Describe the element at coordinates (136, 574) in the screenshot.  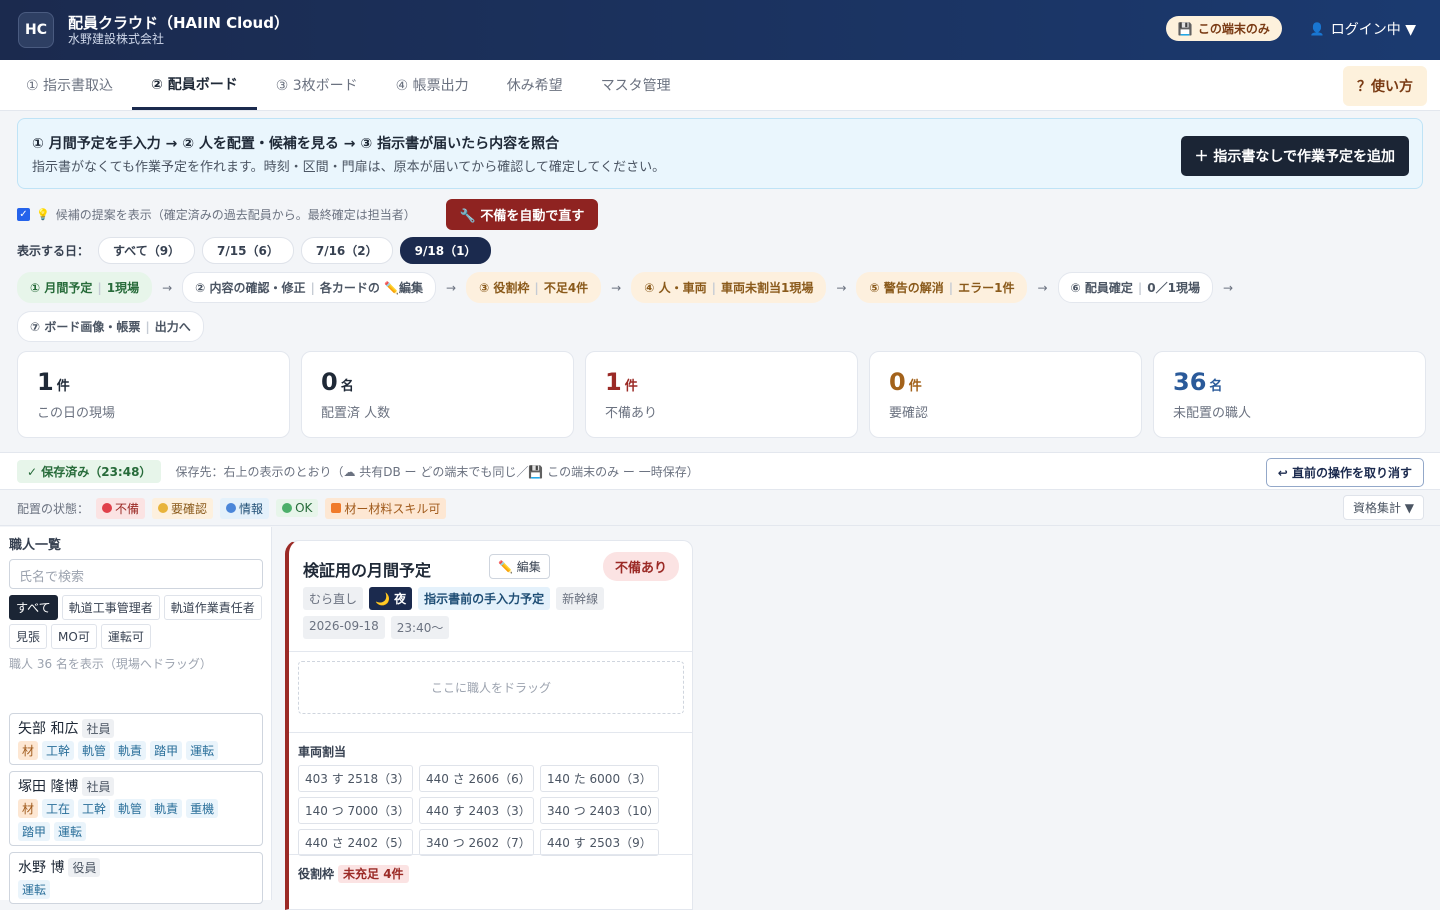
I see `worker-search-input: 氏名で検索` at that location.